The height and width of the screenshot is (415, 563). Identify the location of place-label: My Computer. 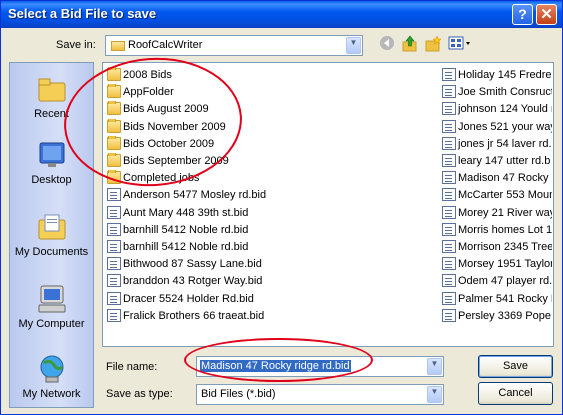
(51, 324).